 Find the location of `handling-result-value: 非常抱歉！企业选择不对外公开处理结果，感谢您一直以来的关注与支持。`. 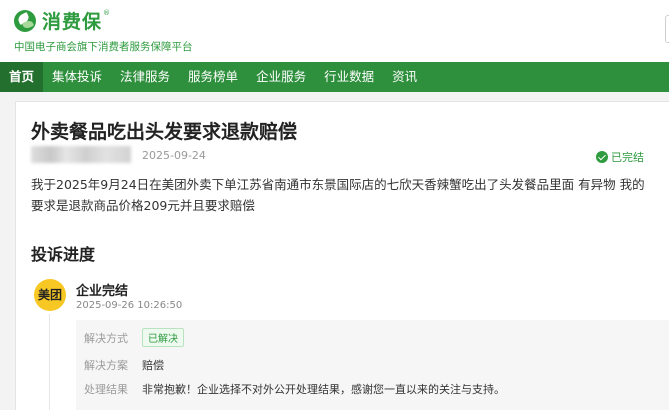

handling-result-value: 非常抱歉！企业选择不对外公开处理结果，感谢您一直以来的关注与支持。 is located at coordinates (323, 389).